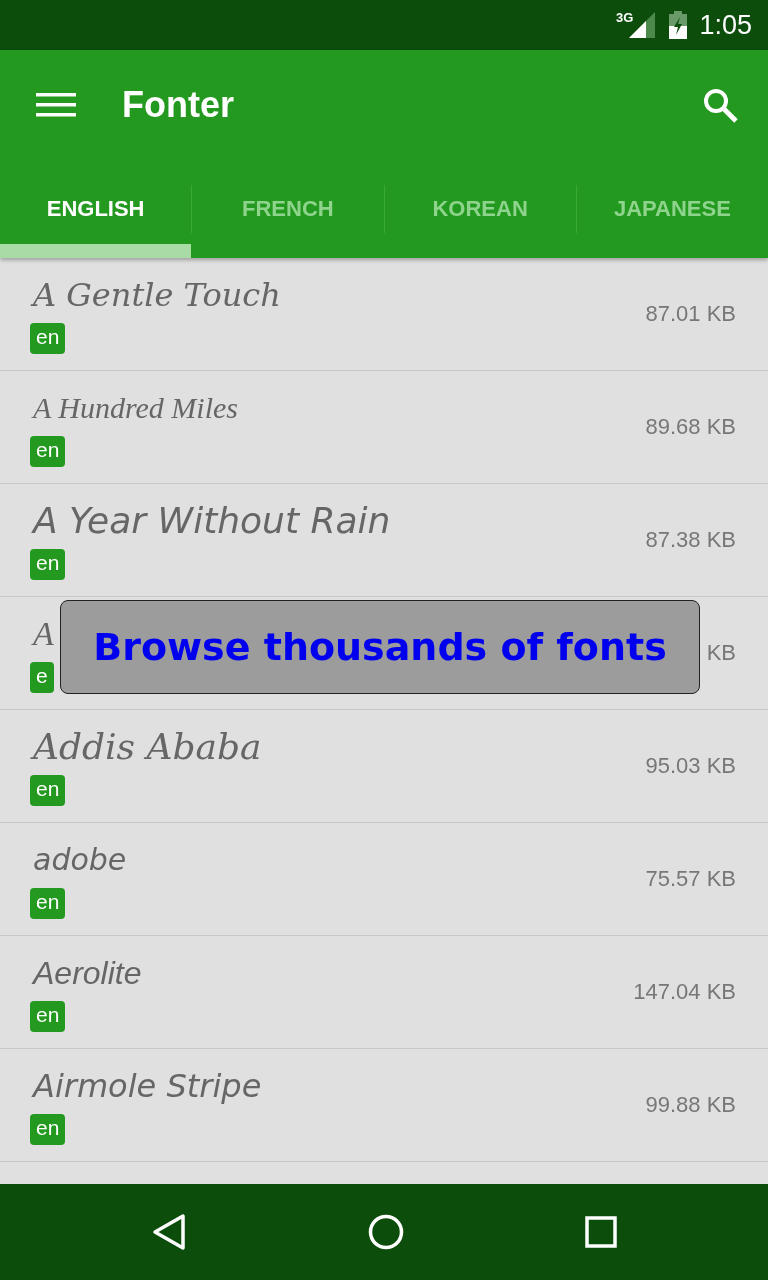  I want to click on menu-icon, so click(56, 105).